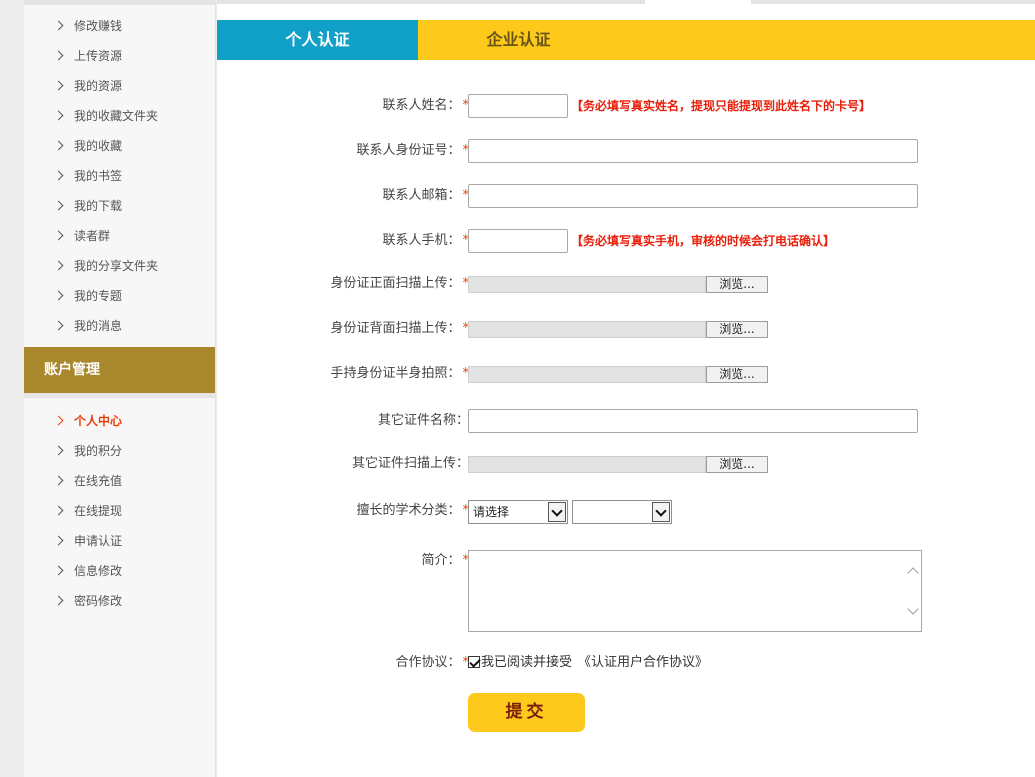 This screenshot has width=1035, height=777. I want to click on agreement-label: 合作协议：, so click(428, 662).